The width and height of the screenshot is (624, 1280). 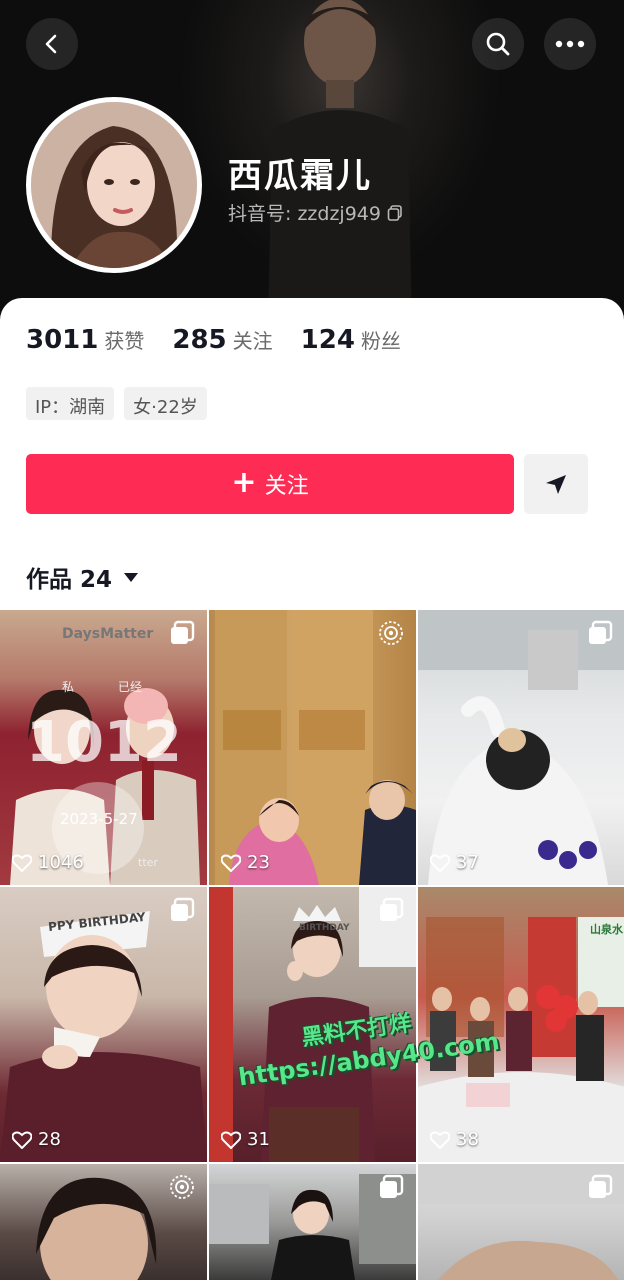 I want to click on tile-overlay-text: 2023-5-27, so click(x=99, y=819).